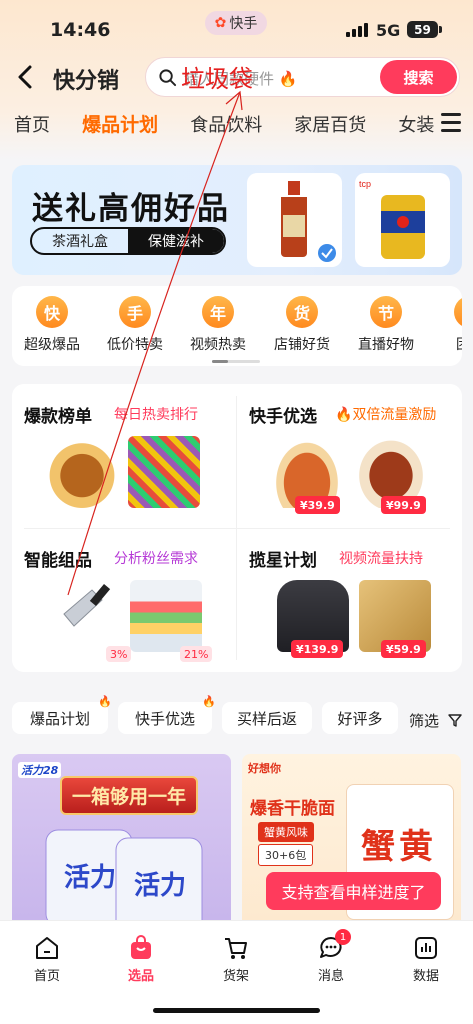 This screenshot has width=473, height=1024. Describe the element at coordinates (451, 123) in the screenshot. I see `menu-icon` at that location.